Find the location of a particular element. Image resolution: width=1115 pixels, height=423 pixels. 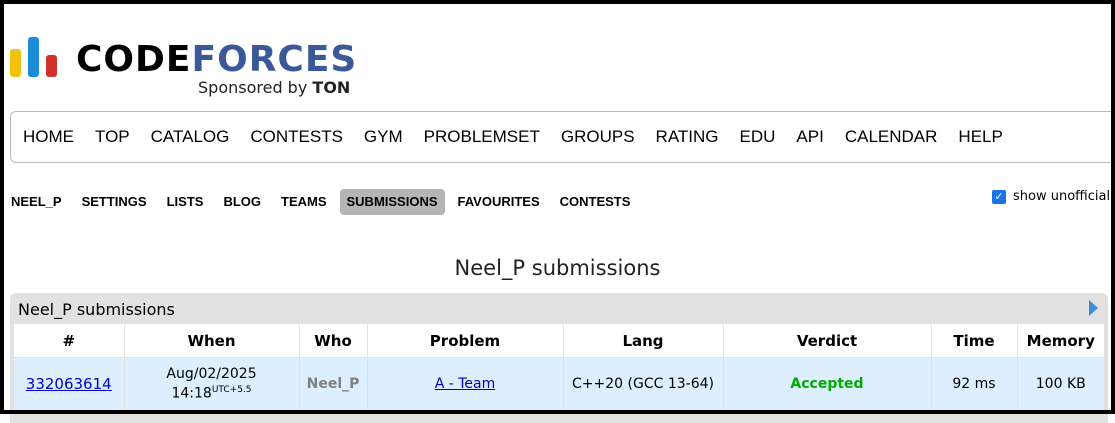

menu-help: HELP is located at coordinates (980, 137).